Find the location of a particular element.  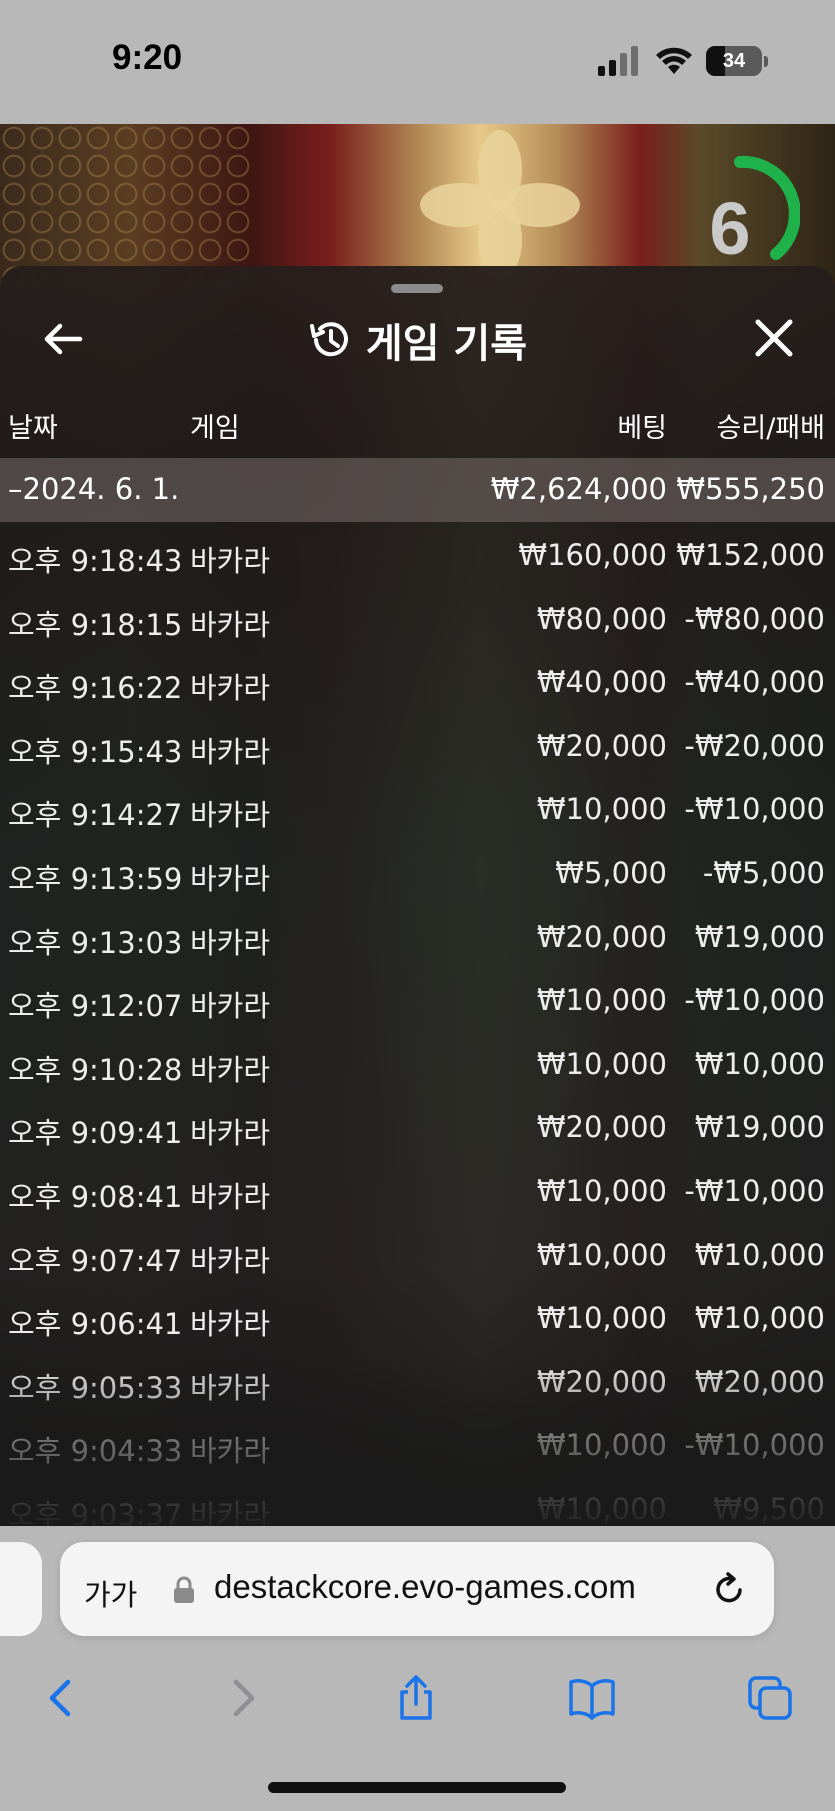

history-row: 오후 9:14:27 바카라 ₩10,000 -₩10,000 is located at coordinates (417, 808).